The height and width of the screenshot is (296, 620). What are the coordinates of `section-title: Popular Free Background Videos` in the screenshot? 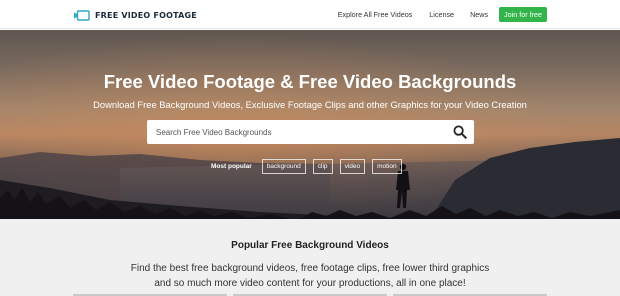 It's located at (310, 245).